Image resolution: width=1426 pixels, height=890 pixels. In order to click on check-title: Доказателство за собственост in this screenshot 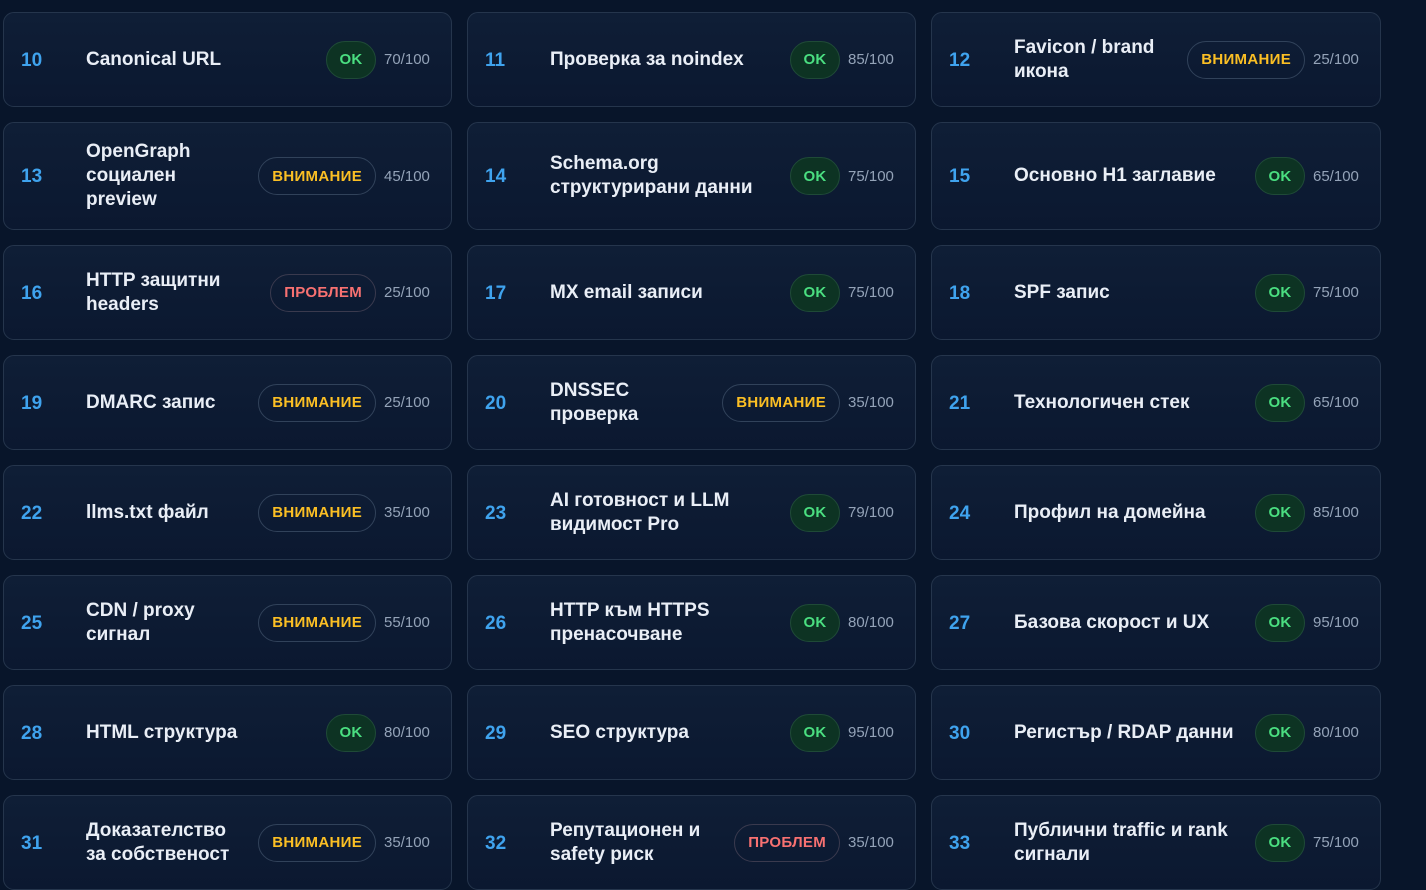, I will do `click(158, 842)`.